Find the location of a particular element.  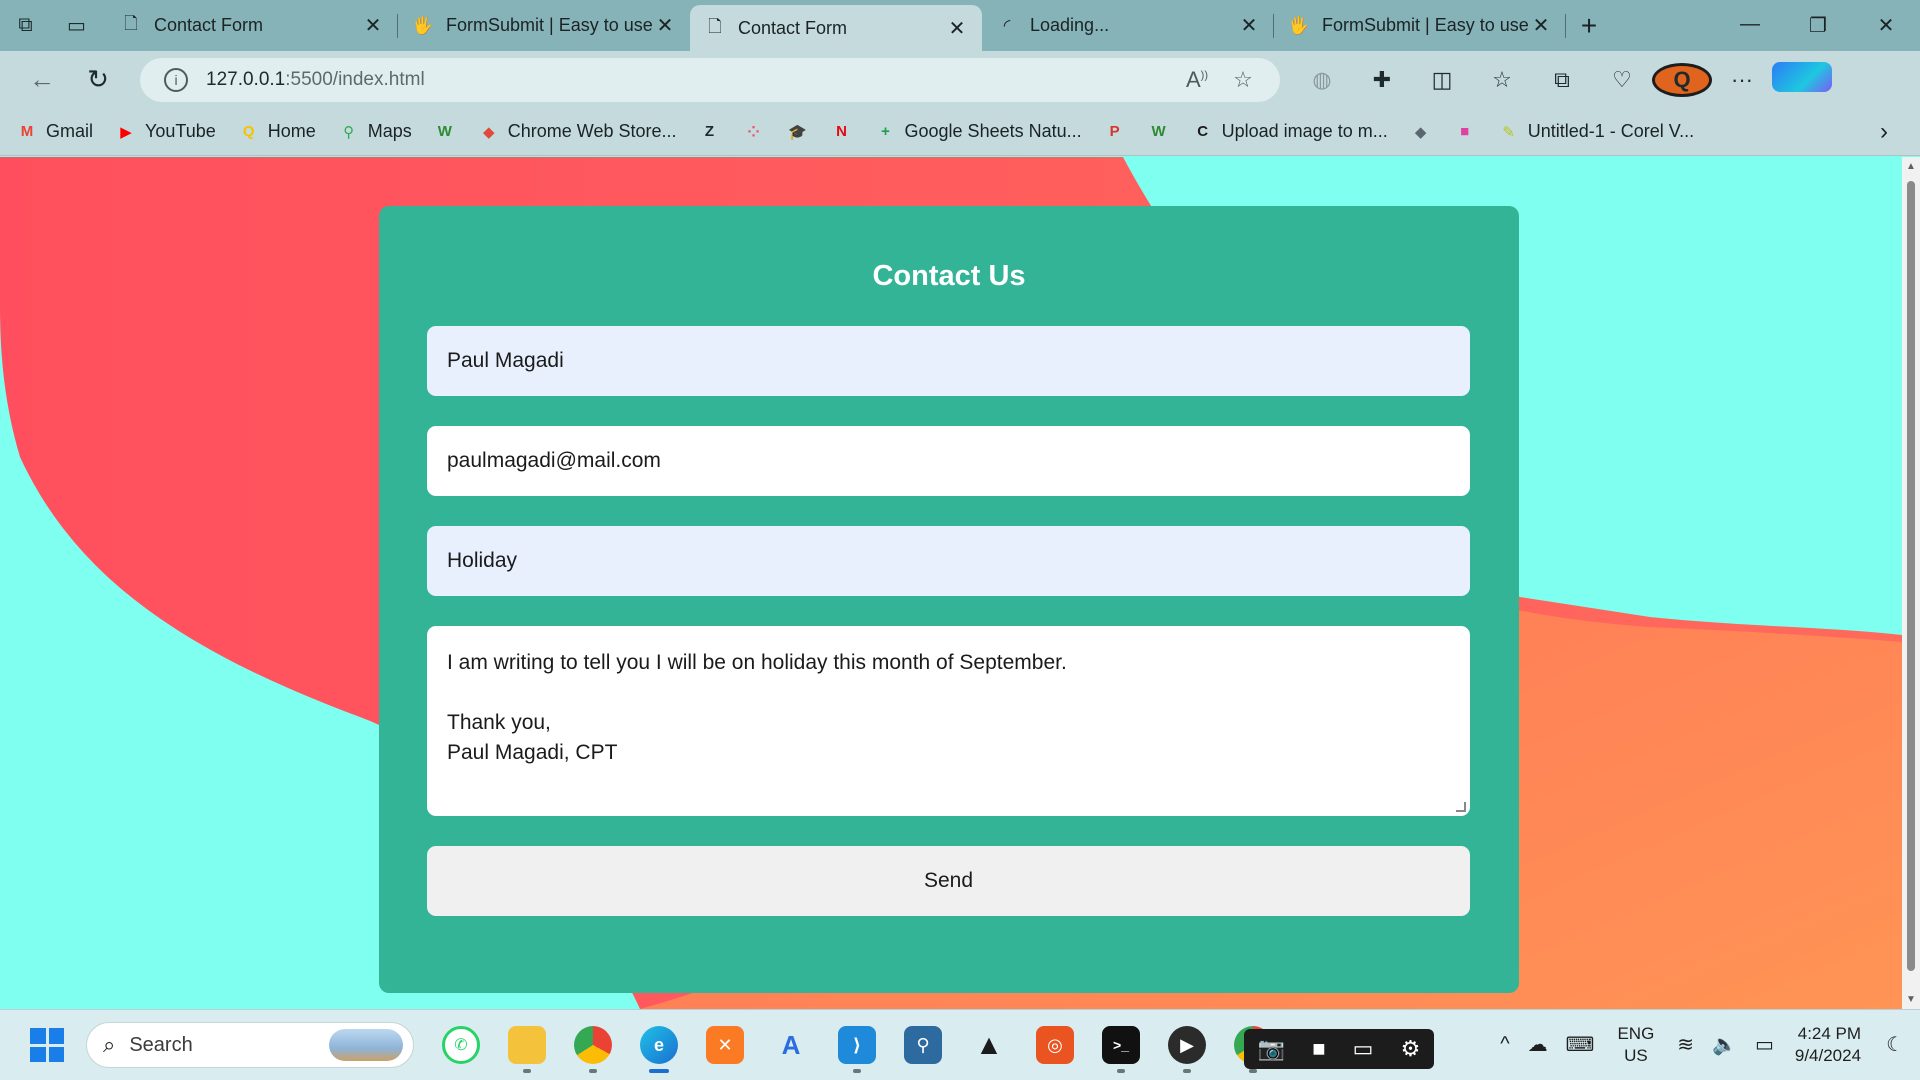

bookmark-layers: ◆ is located at coordinates (1421, 132).